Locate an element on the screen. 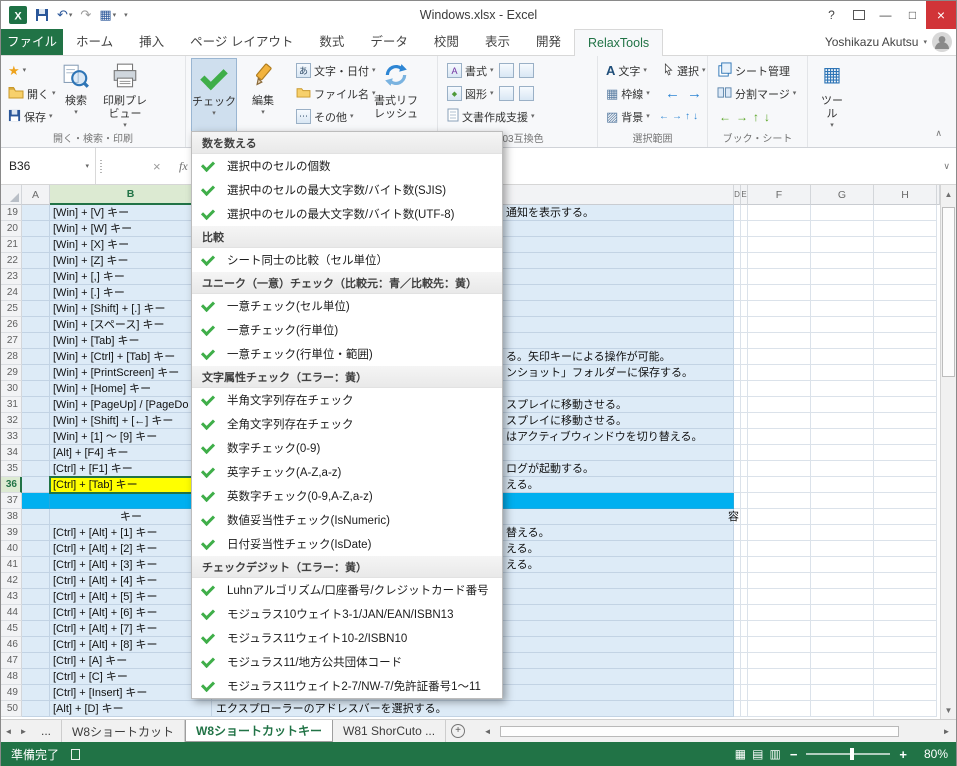 The image size is (957, 766). cell-A36 is located at coordinates (36, 485).